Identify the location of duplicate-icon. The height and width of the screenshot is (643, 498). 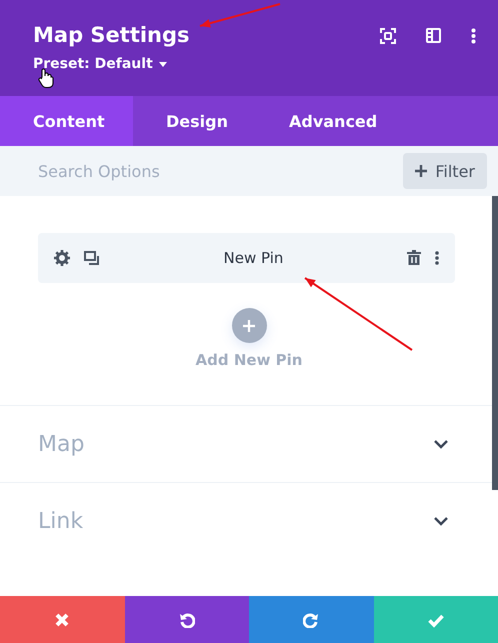
(92, 258).